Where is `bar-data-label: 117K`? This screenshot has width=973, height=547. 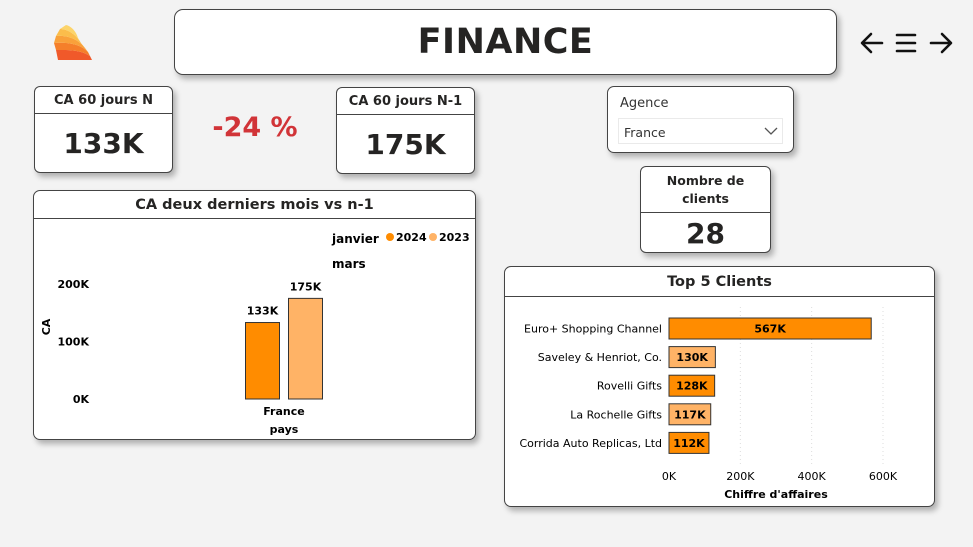 bar-data-label: 117K is located at coordinates (690, 414).